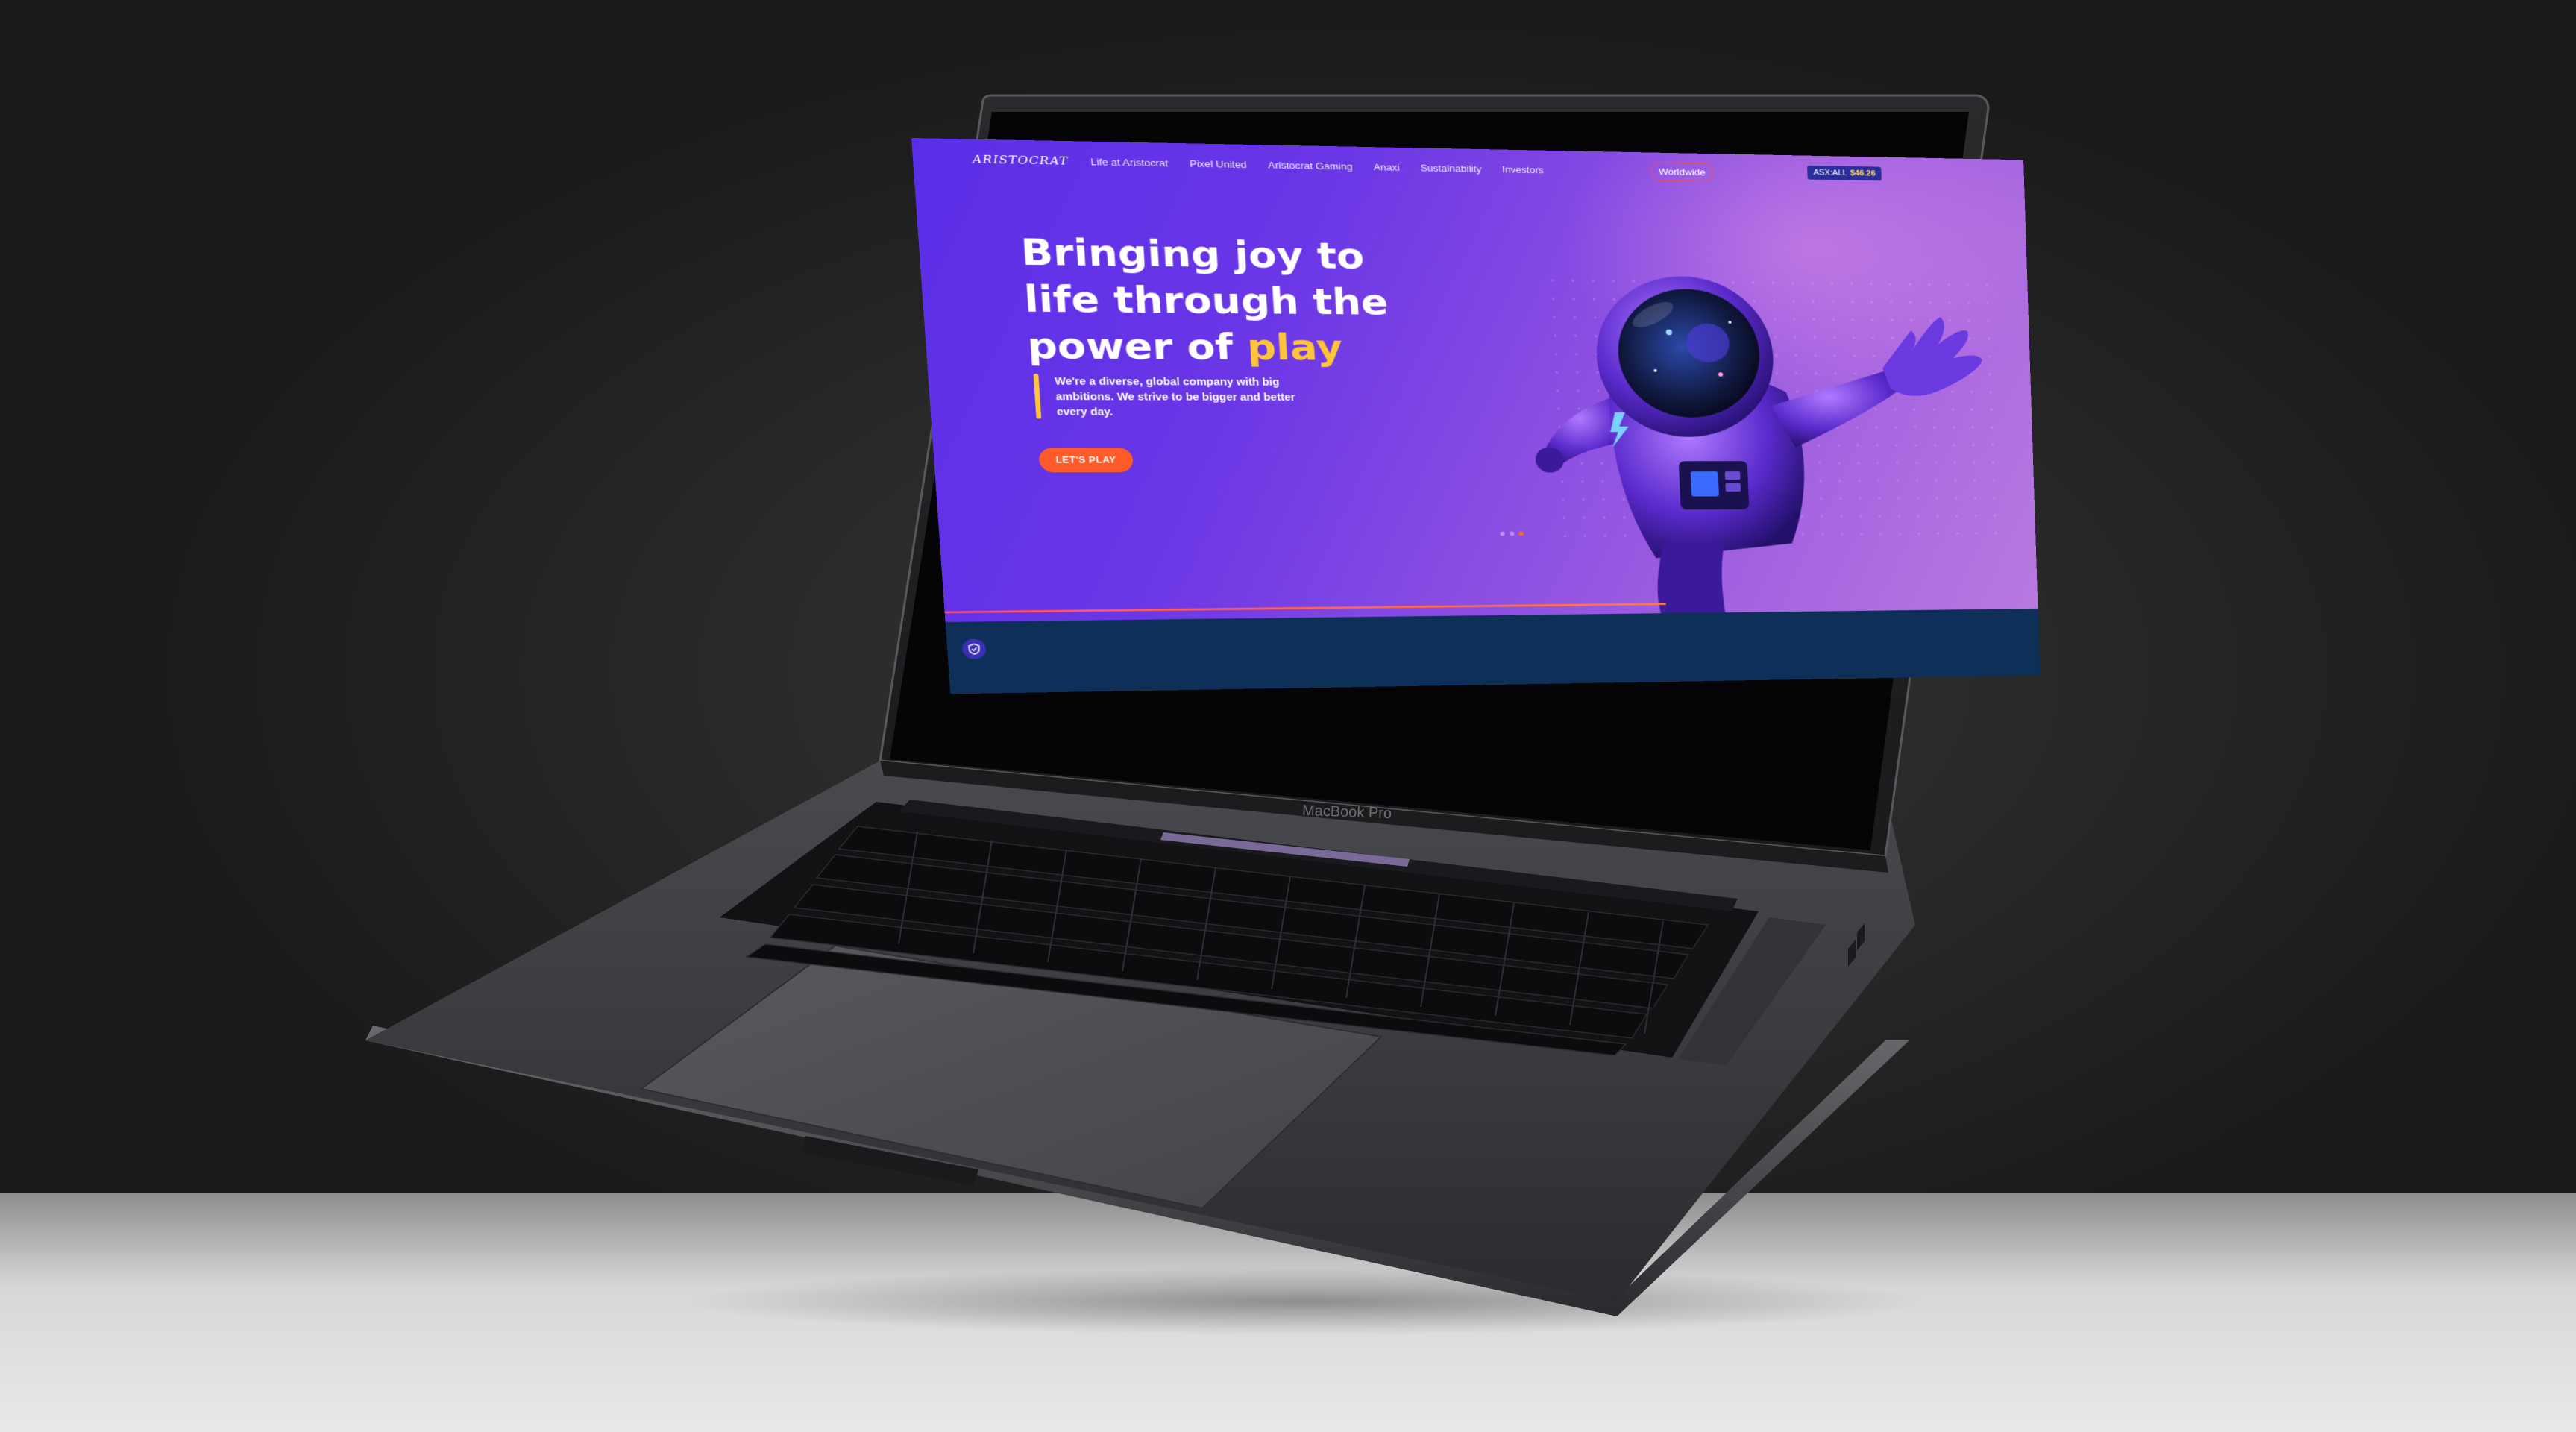  I want to click on astronaut-illustration, so click(1760, 448).